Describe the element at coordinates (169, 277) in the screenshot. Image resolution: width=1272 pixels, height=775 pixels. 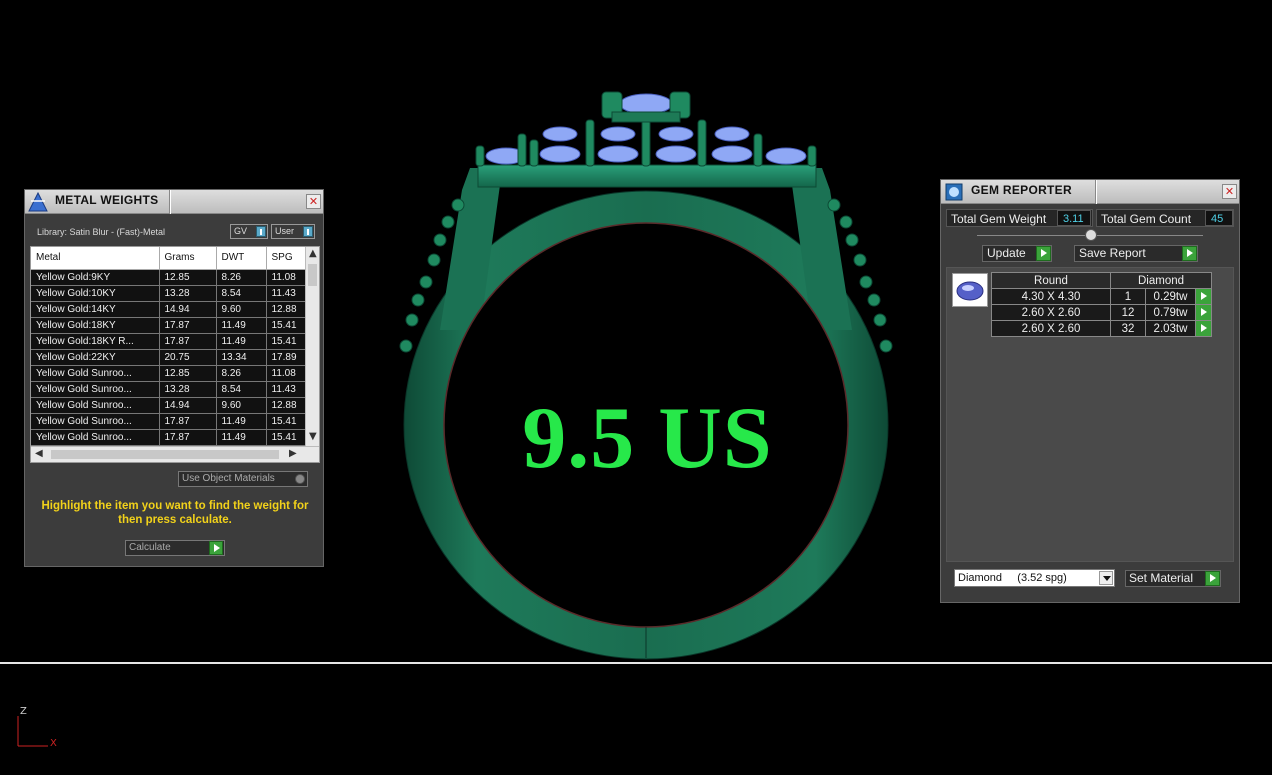
I see `table-row: Yellow Gold:9KY 12.85 8.26 11.08` at that location.